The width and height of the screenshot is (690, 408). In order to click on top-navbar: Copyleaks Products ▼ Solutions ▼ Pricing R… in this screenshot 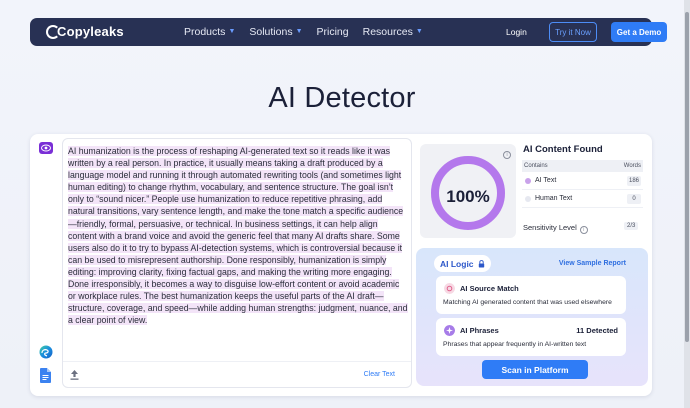, I will do `click(348, 32)`.